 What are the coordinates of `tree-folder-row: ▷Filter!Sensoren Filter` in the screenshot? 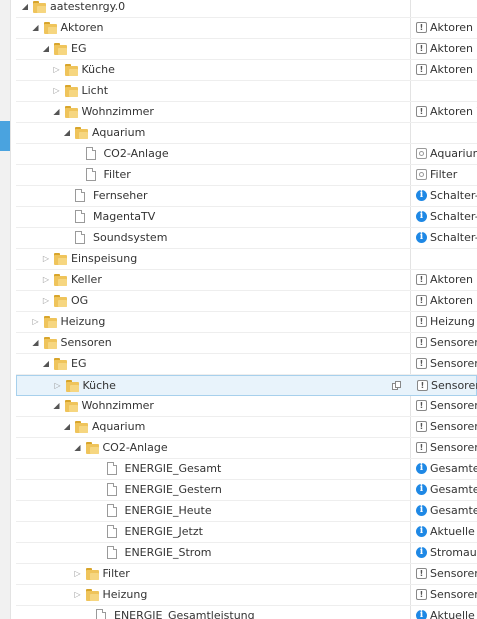 It's located at (246, 574).